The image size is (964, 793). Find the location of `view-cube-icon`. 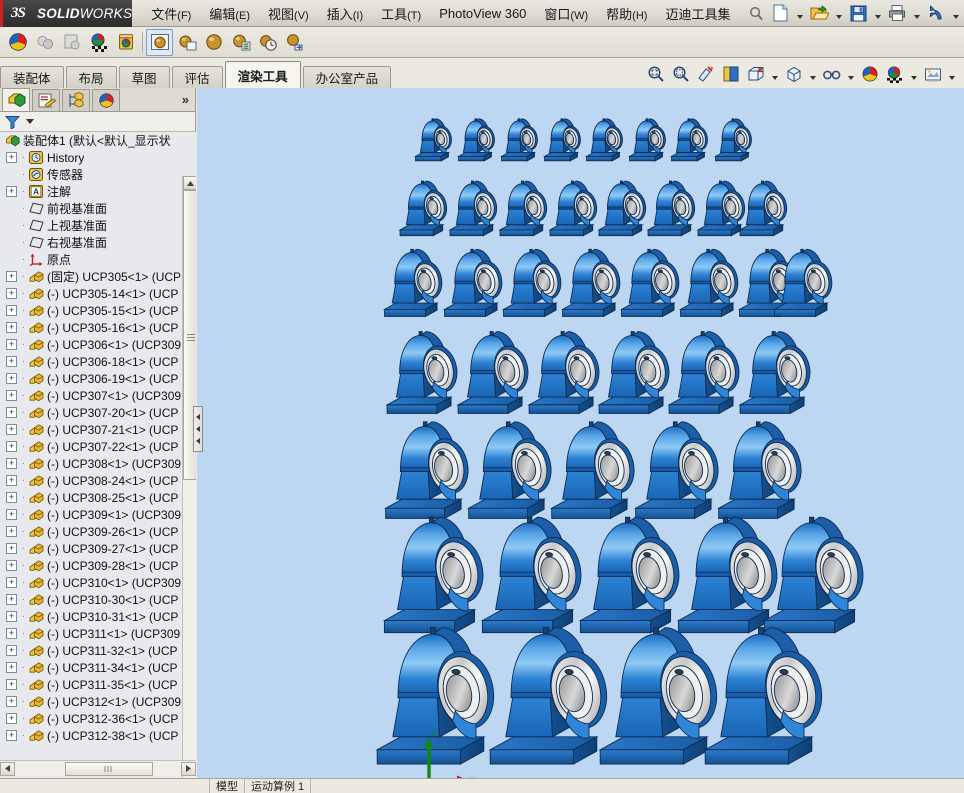

view-cube-icon is located at coordinates (793, 74).